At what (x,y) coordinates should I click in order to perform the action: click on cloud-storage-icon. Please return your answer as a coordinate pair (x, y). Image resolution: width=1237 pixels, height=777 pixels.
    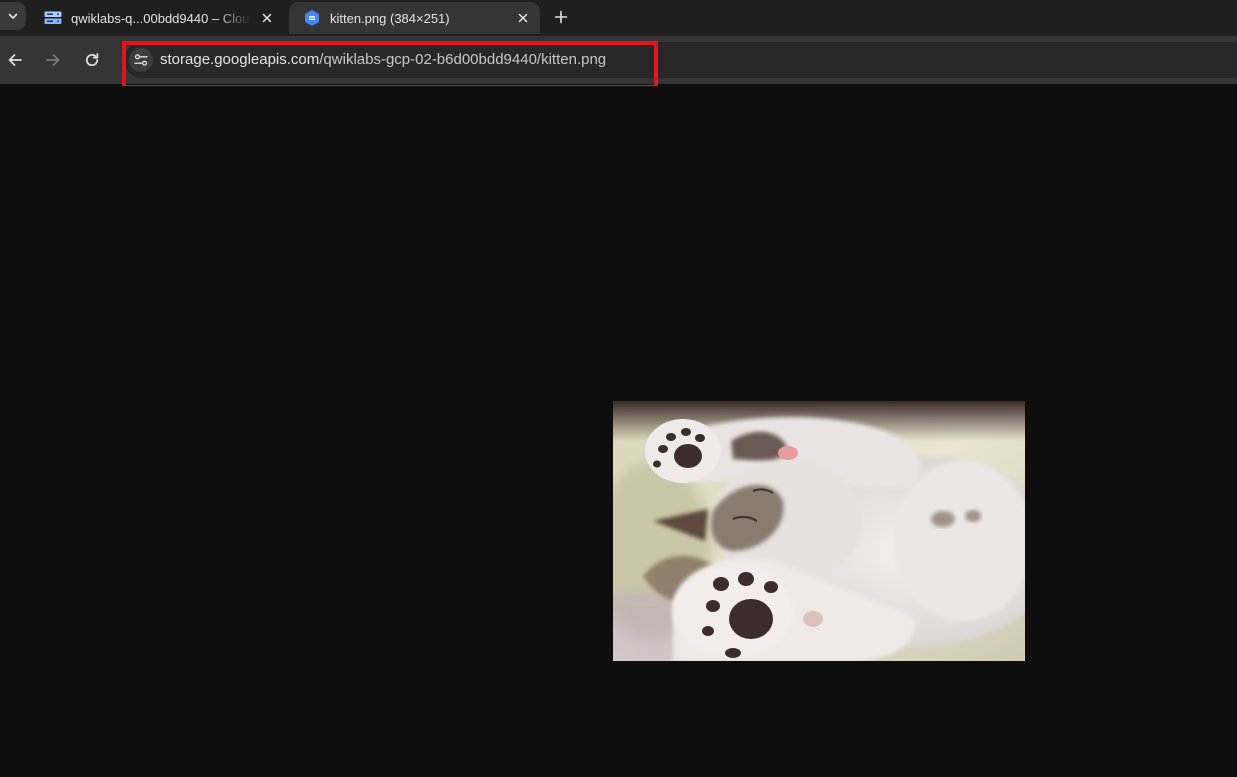
    Looking at the image, I should click on (53, 18).